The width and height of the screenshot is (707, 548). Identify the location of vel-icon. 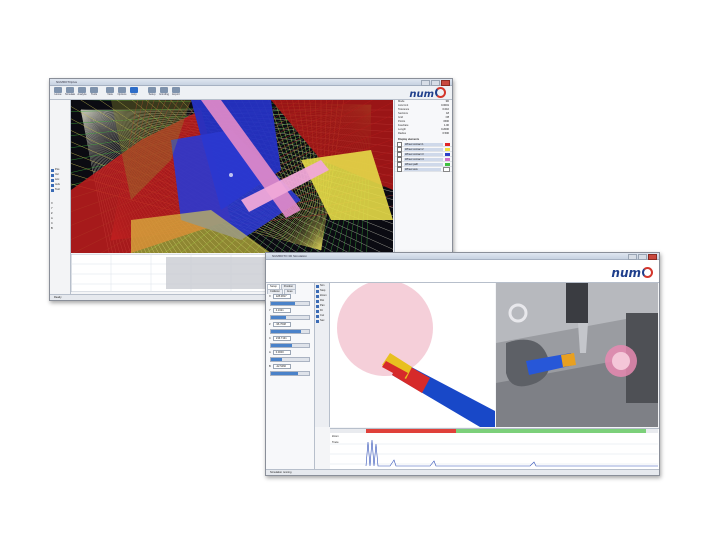
(52, 175).